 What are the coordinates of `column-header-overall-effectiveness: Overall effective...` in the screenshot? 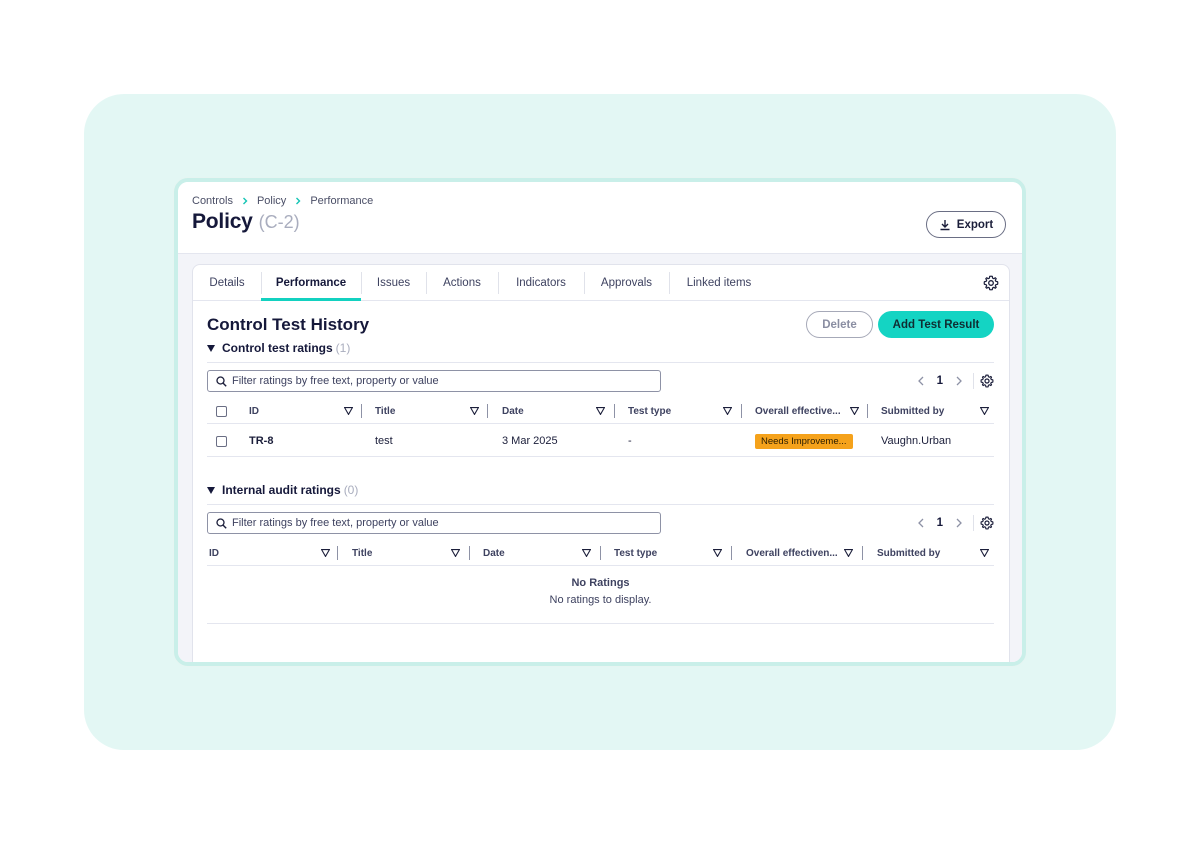 It's located at (811, 411).